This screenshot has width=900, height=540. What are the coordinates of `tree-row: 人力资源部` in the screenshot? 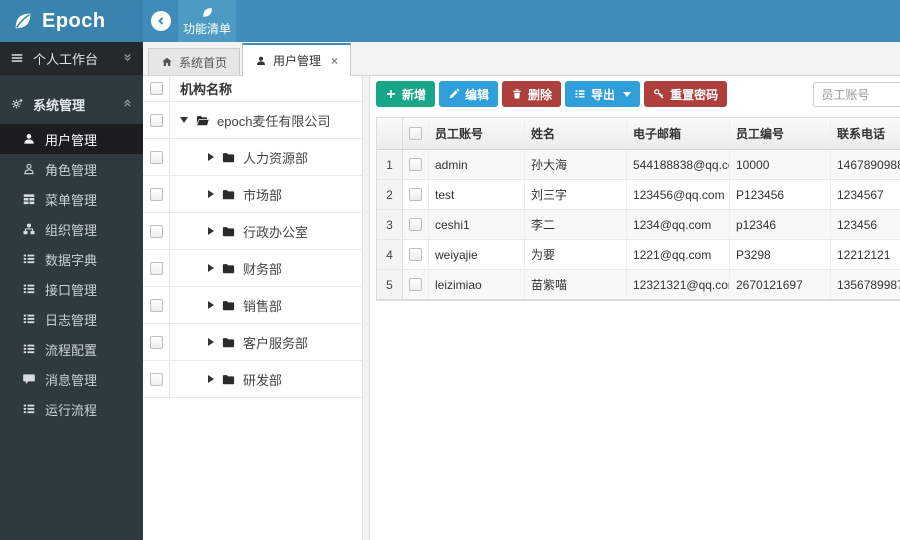 It's located at (252, 157).